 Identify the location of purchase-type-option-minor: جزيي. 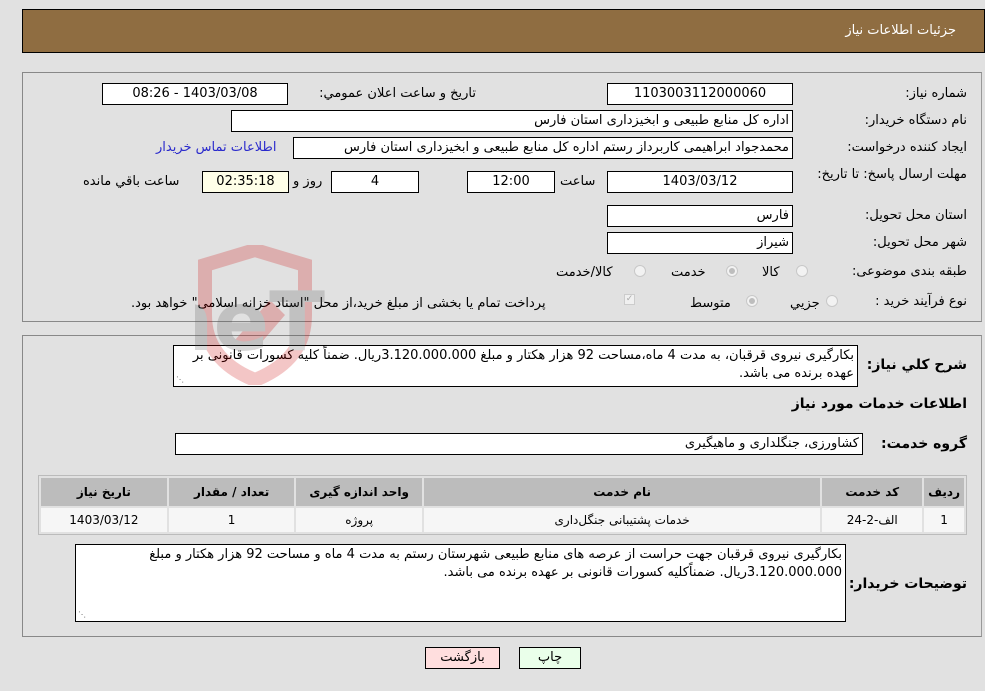
(805, 303).